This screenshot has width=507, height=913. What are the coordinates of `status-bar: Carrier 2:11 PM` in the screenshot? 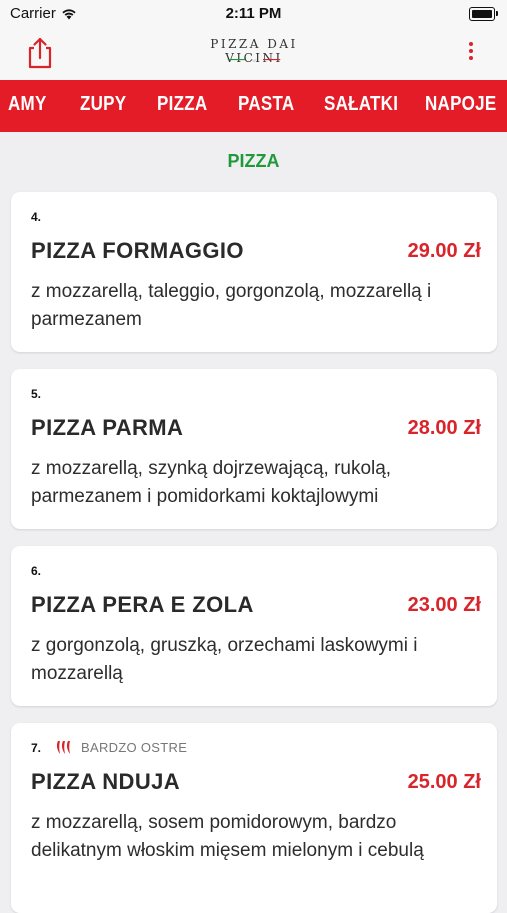 It's located at (253, 14).